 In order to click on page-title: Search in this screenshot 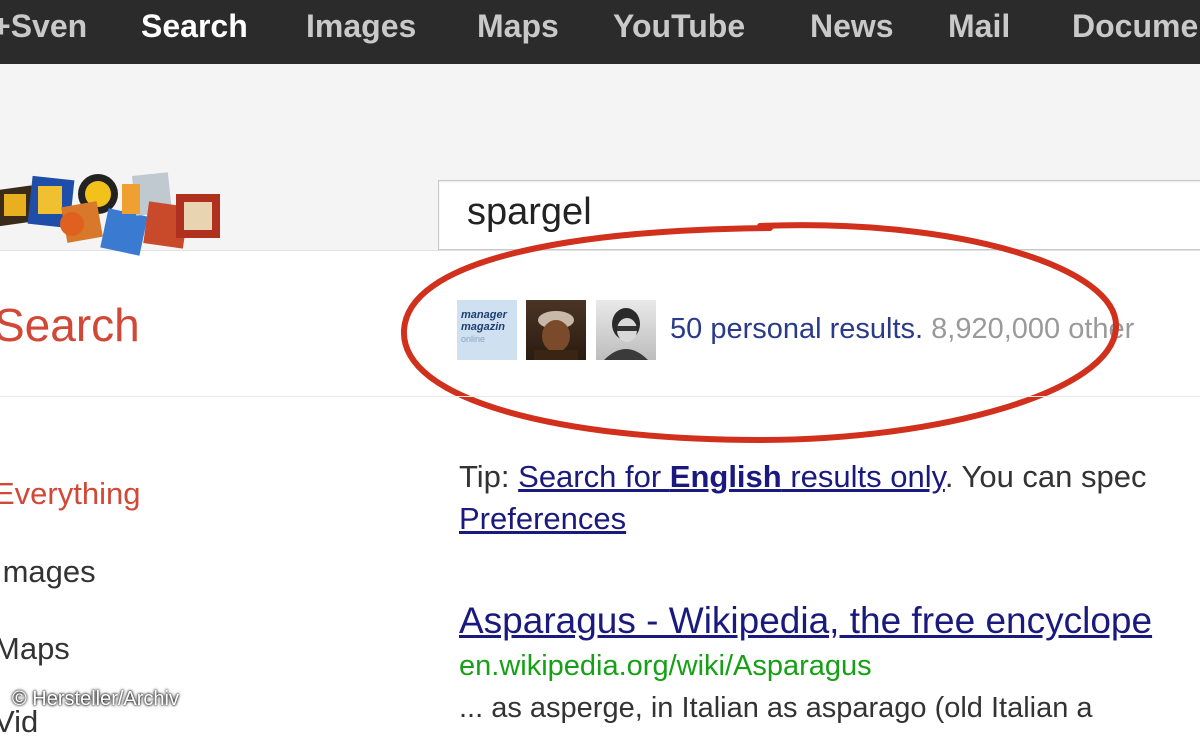, I will do `click(70, 325)`.